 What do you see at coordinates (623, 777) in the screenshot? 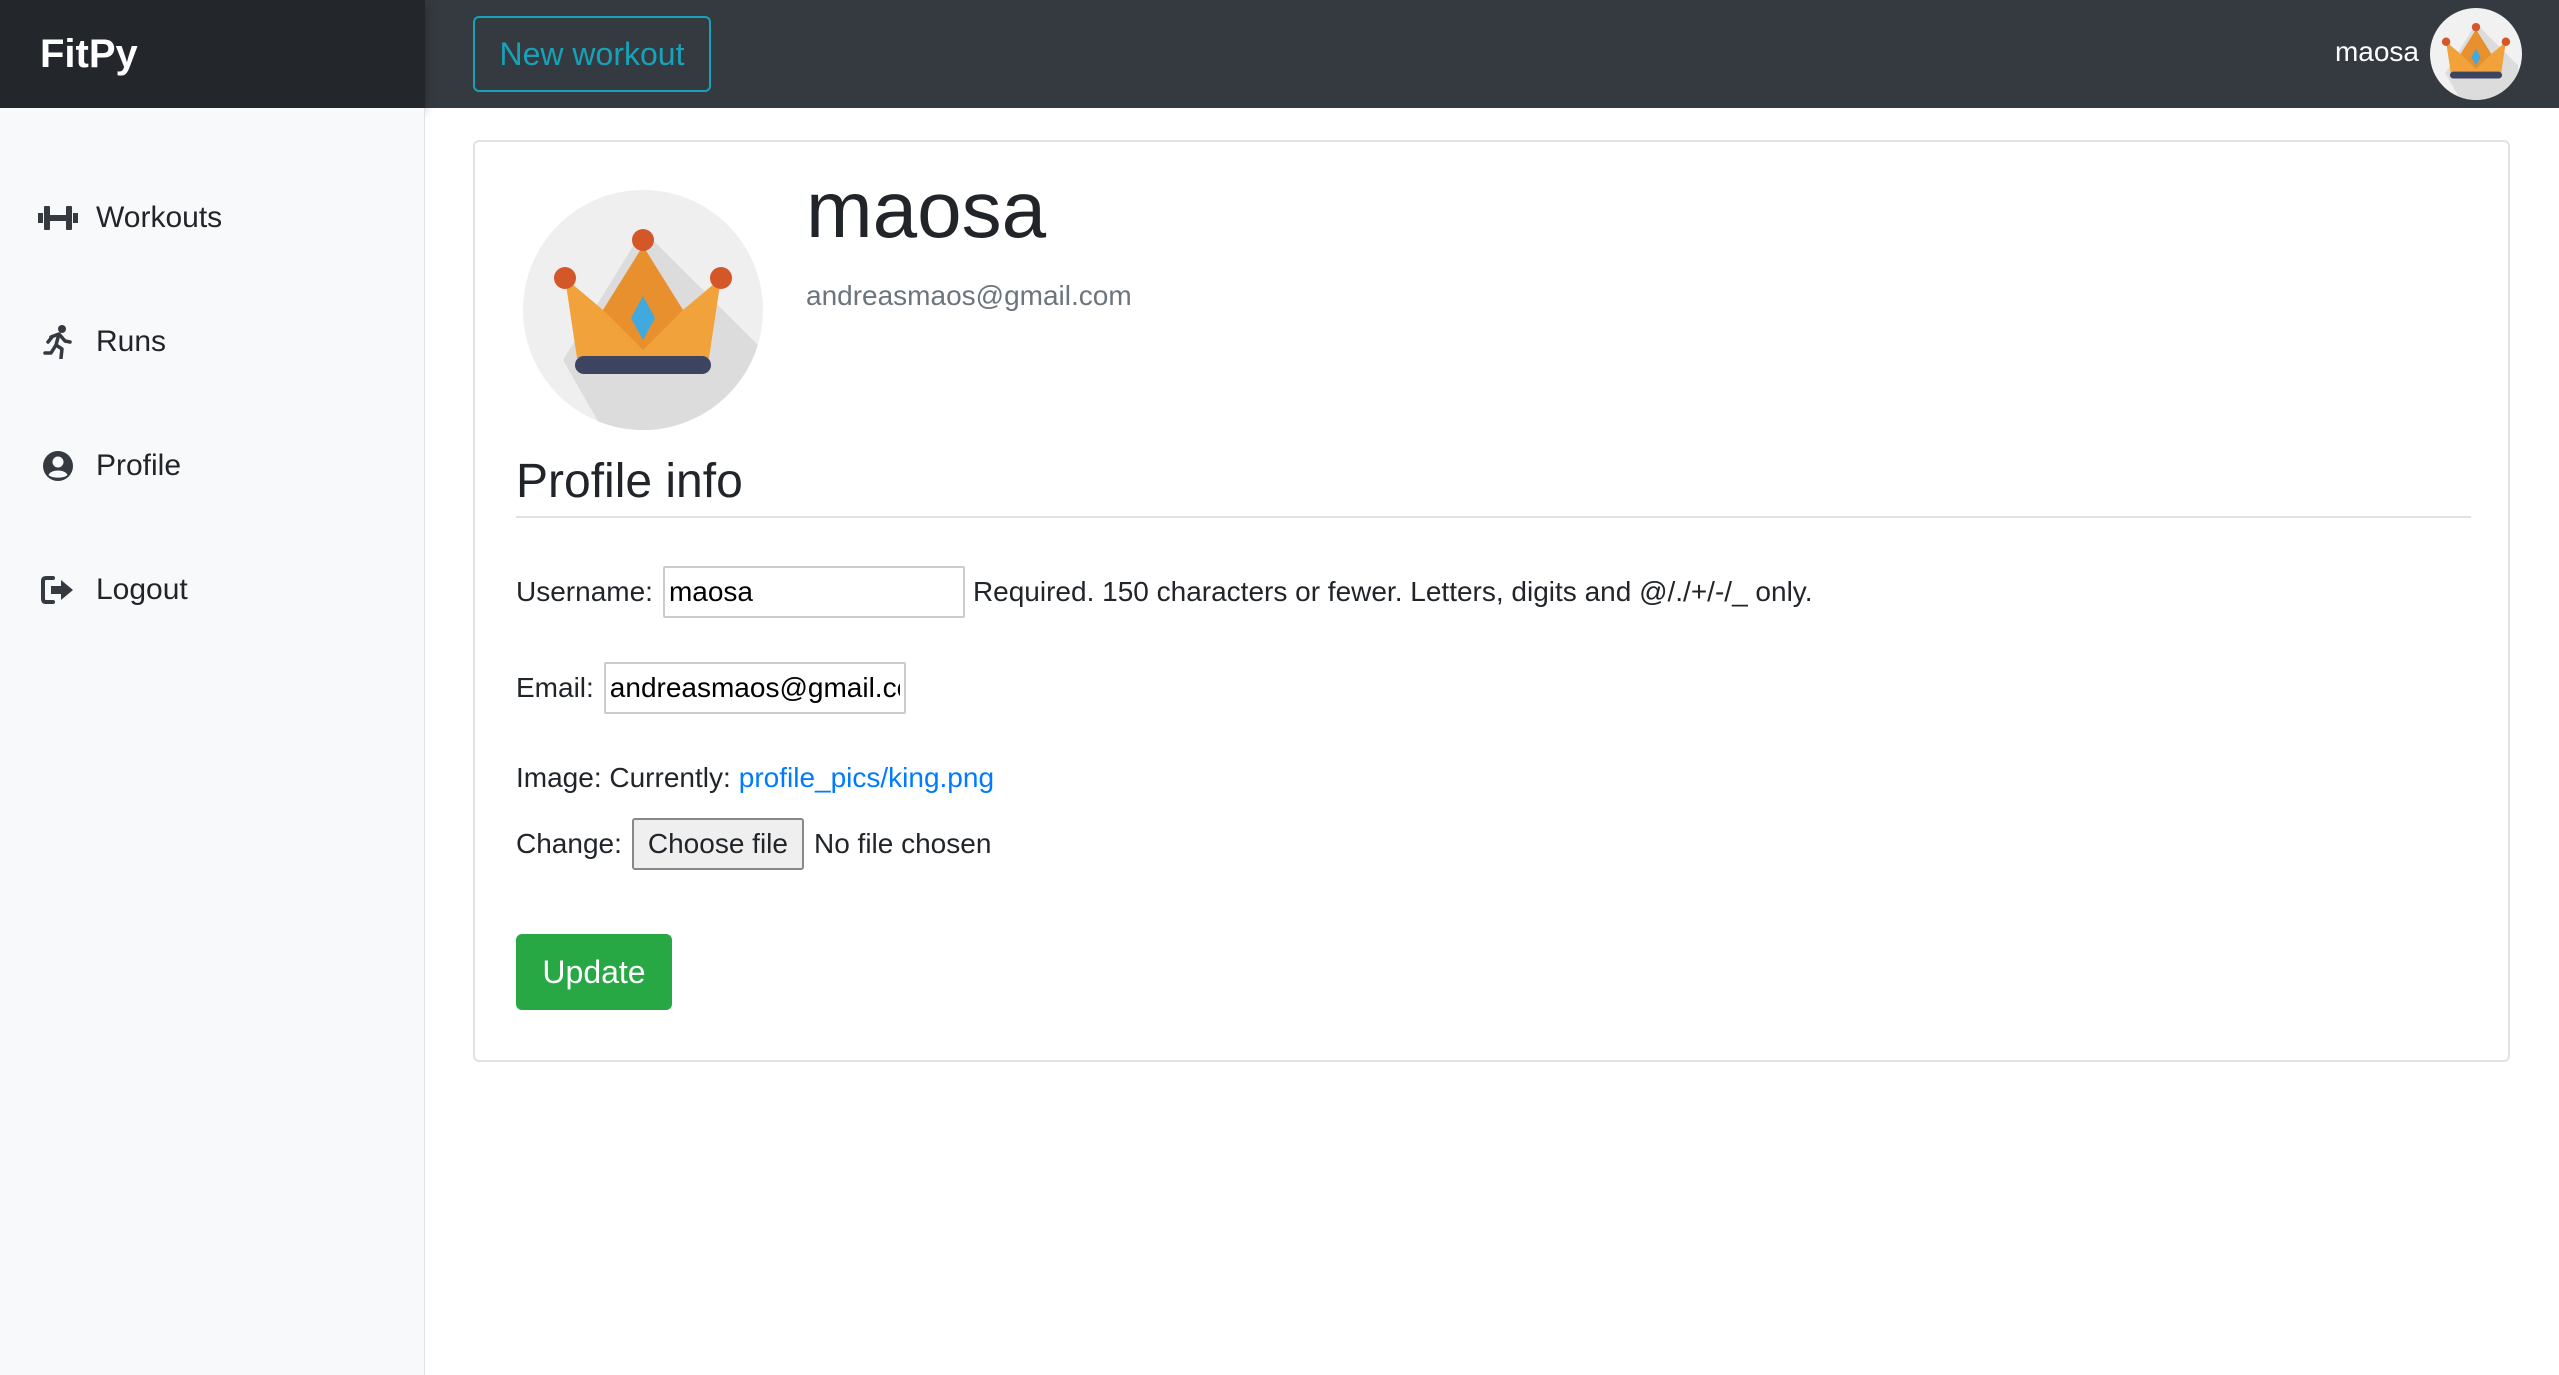
I see `image-label: Image: Currently:` at bounding box center [623, 777].